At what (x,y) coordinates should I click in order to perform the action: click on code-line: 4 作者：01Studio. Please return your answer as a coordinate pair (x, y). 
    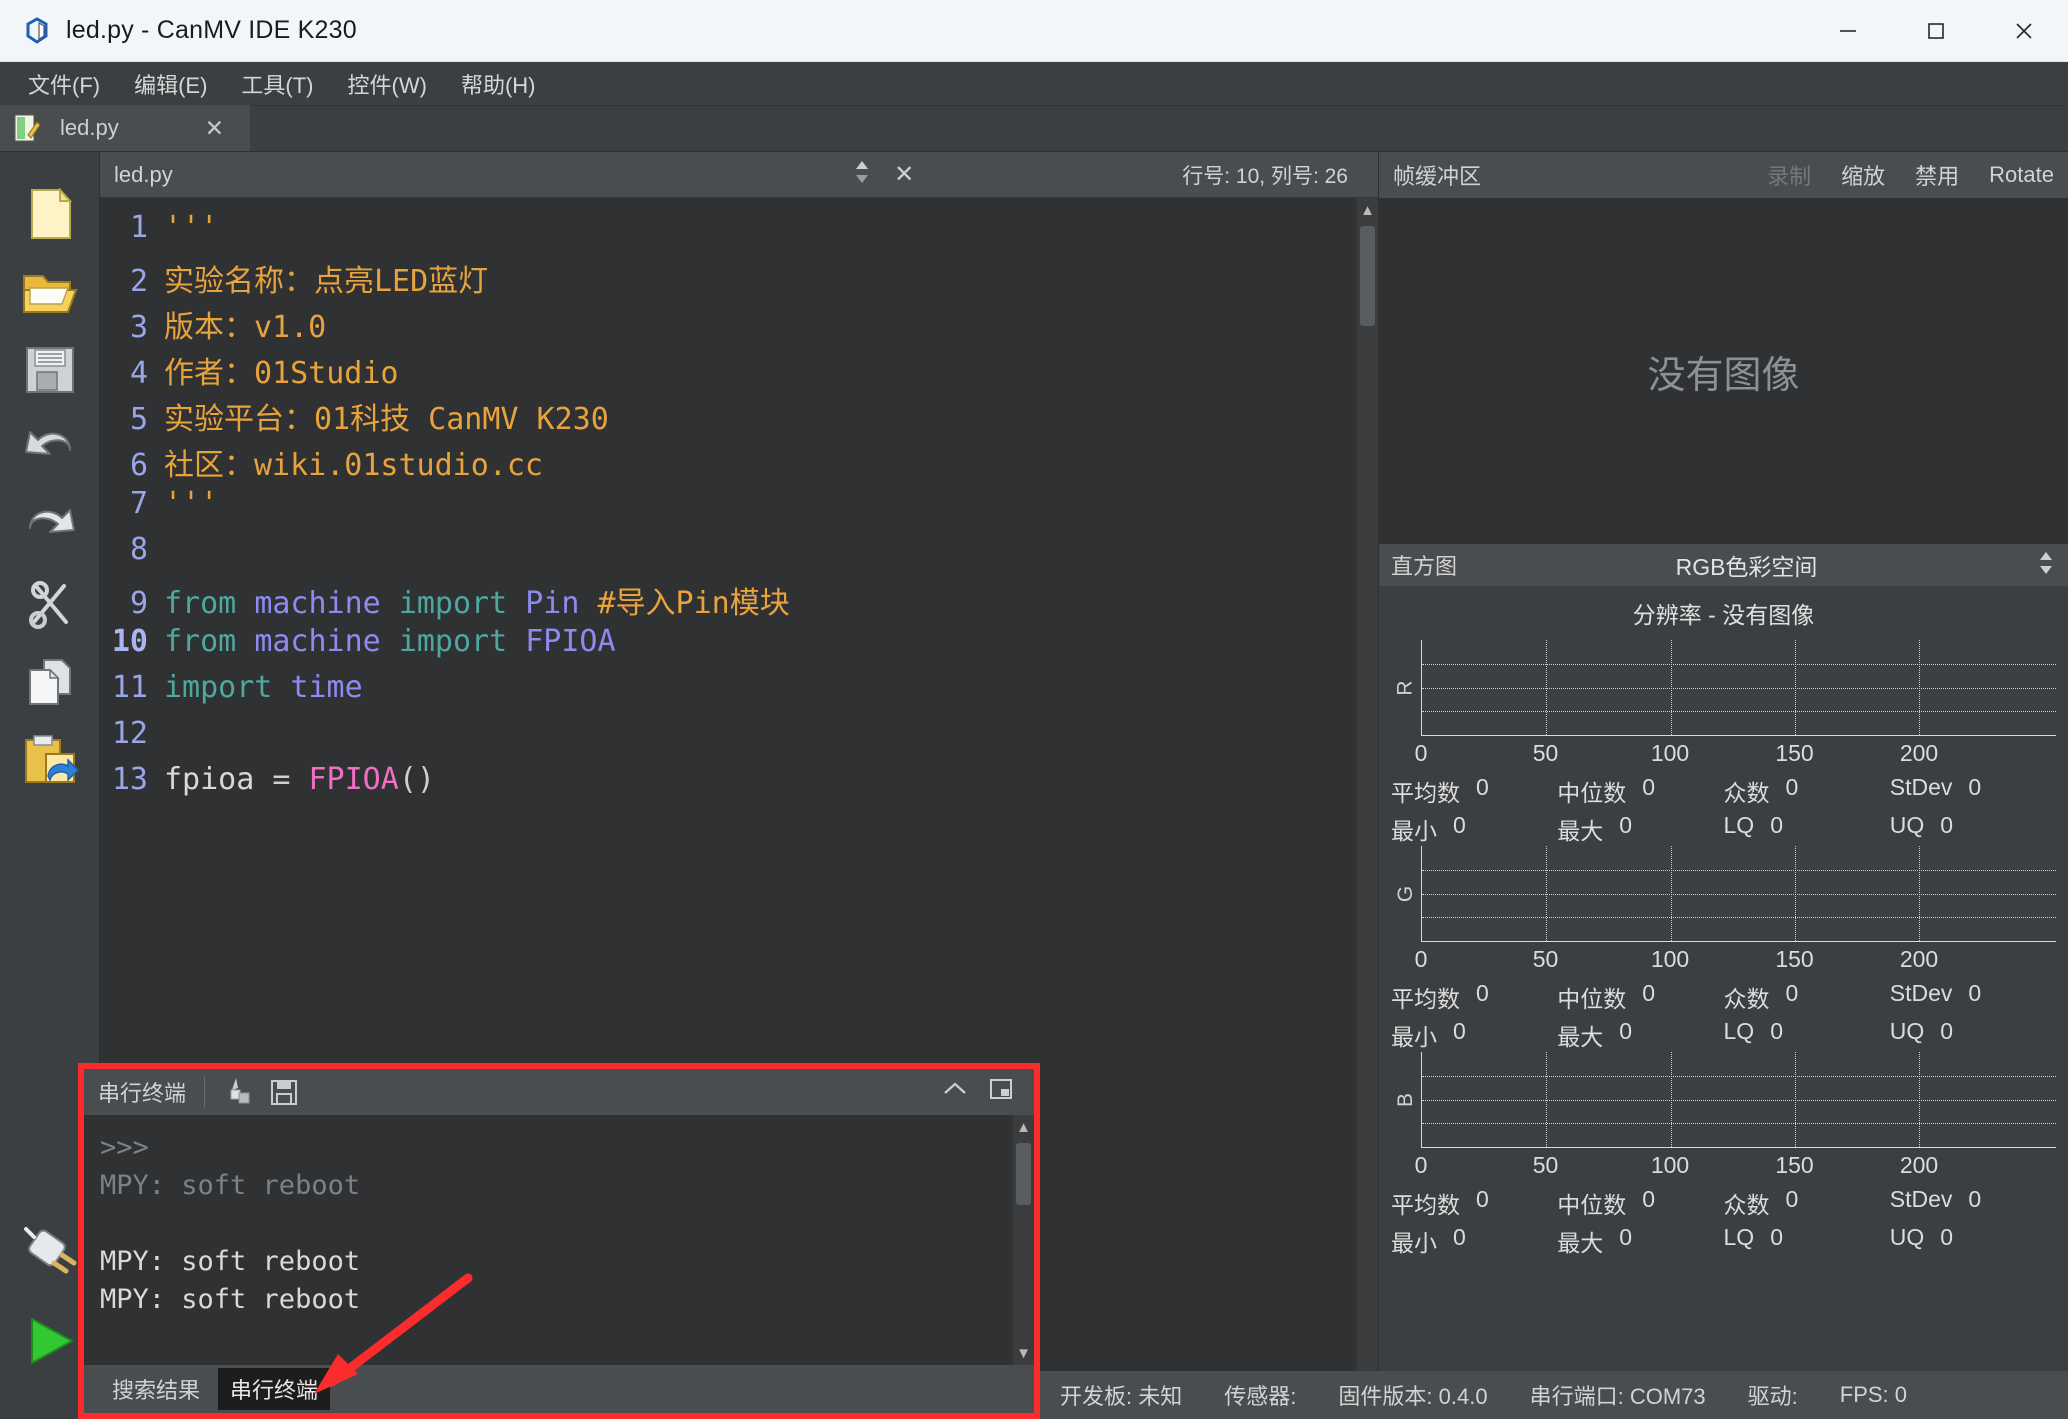
    Looking at the image, I should click on (728, 371).